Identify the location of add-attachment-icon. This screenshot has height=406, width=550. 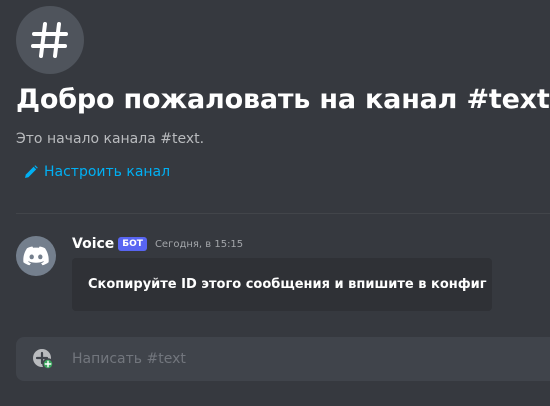
(43, 359).